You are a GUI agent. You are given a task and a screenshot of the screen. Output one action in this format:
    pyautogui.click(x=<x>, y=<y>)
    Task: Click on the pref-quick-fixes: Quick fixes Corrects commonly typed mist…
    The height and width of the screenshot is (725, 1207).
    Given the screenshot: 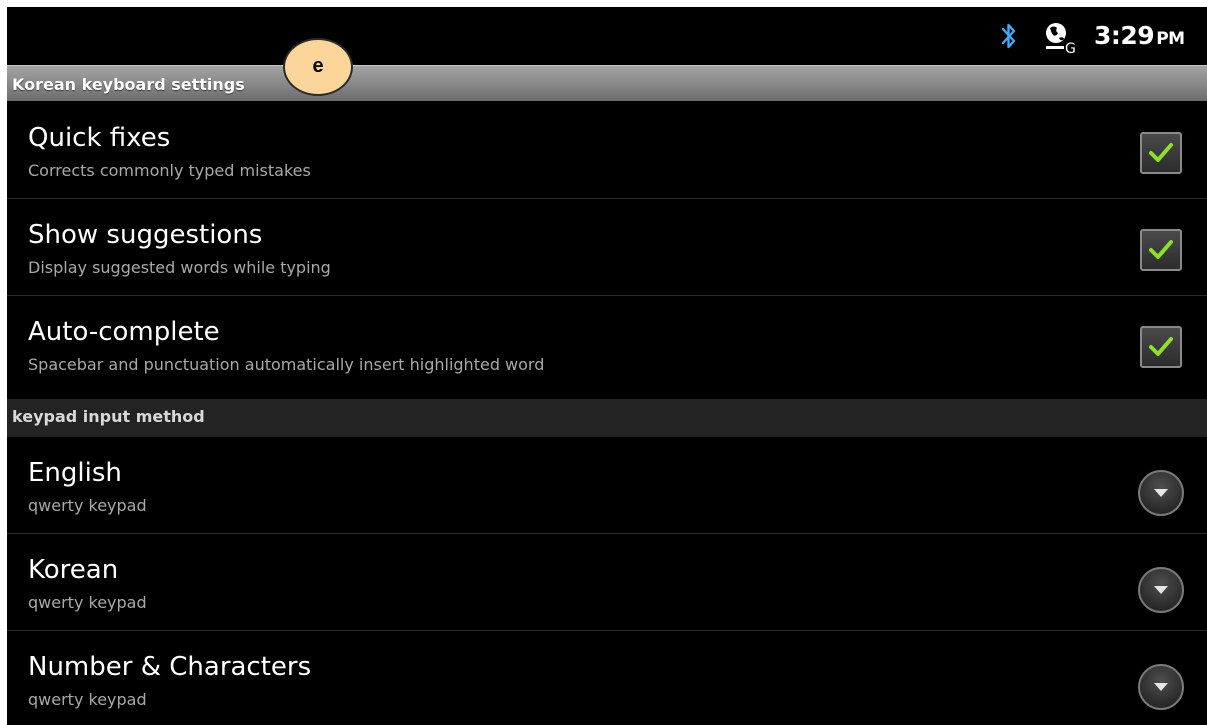 What is the action you would take?
    pyautogui.click(x=607, y=150)
    